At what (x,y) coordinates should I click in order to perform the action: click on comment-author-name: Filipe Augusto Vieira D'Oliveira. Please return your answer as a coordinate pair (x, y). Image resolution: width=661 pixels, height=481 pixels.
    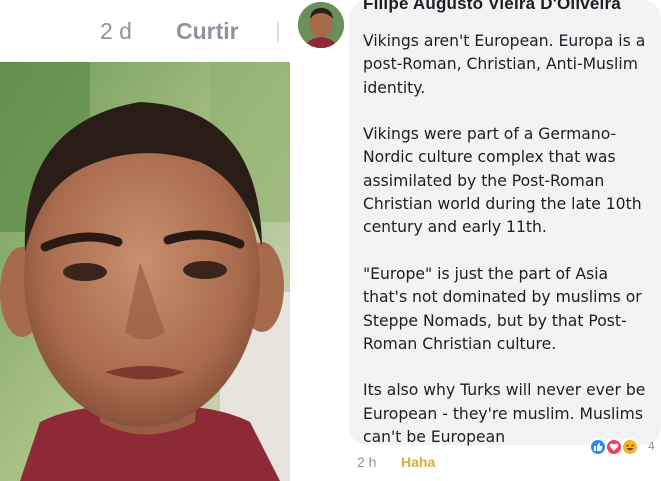
    Looking at the image, I should click on (492, 7).